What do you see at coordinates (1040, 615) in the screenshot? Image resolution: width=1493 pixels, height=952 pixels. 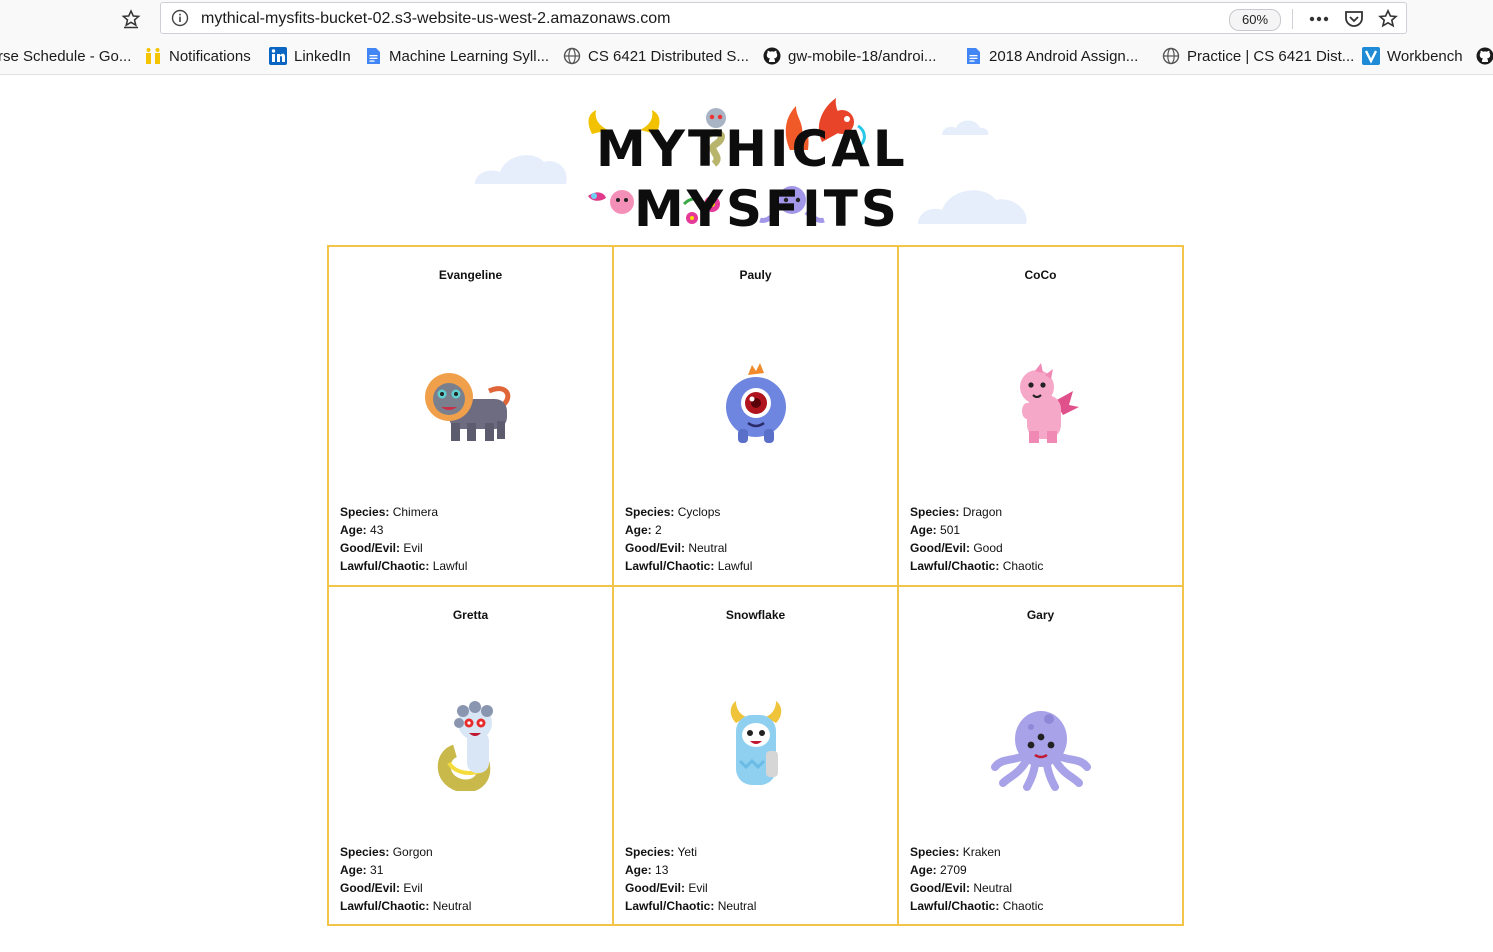 I see `mysfit-name: Gary` at bounding box center [1040, 615].